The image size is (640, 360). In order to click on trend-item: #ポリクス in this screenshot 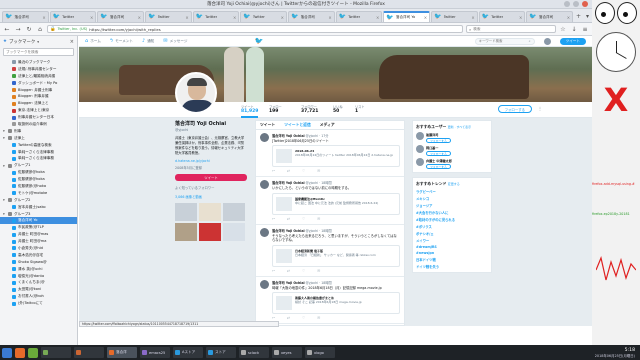, I will do `click(452, 226)`.